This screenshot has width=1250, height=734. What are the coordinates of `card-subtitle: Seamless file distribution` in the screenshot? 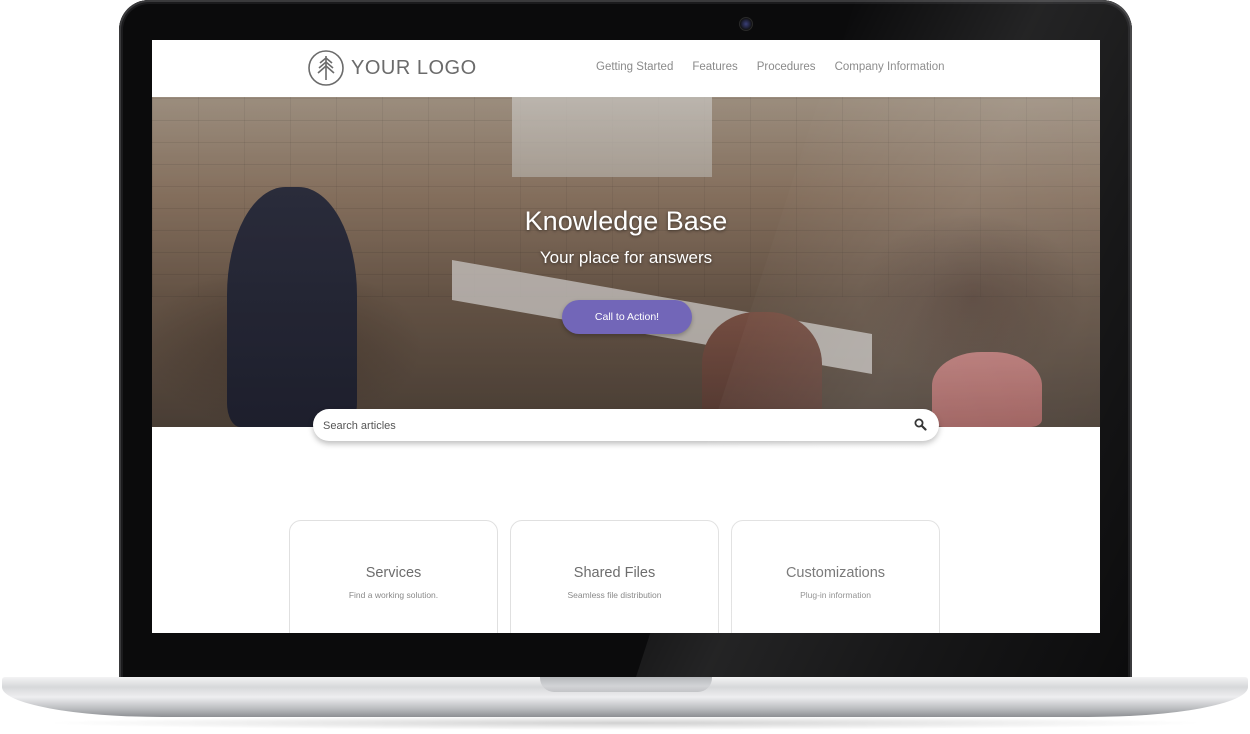 It's located at (614, 595).